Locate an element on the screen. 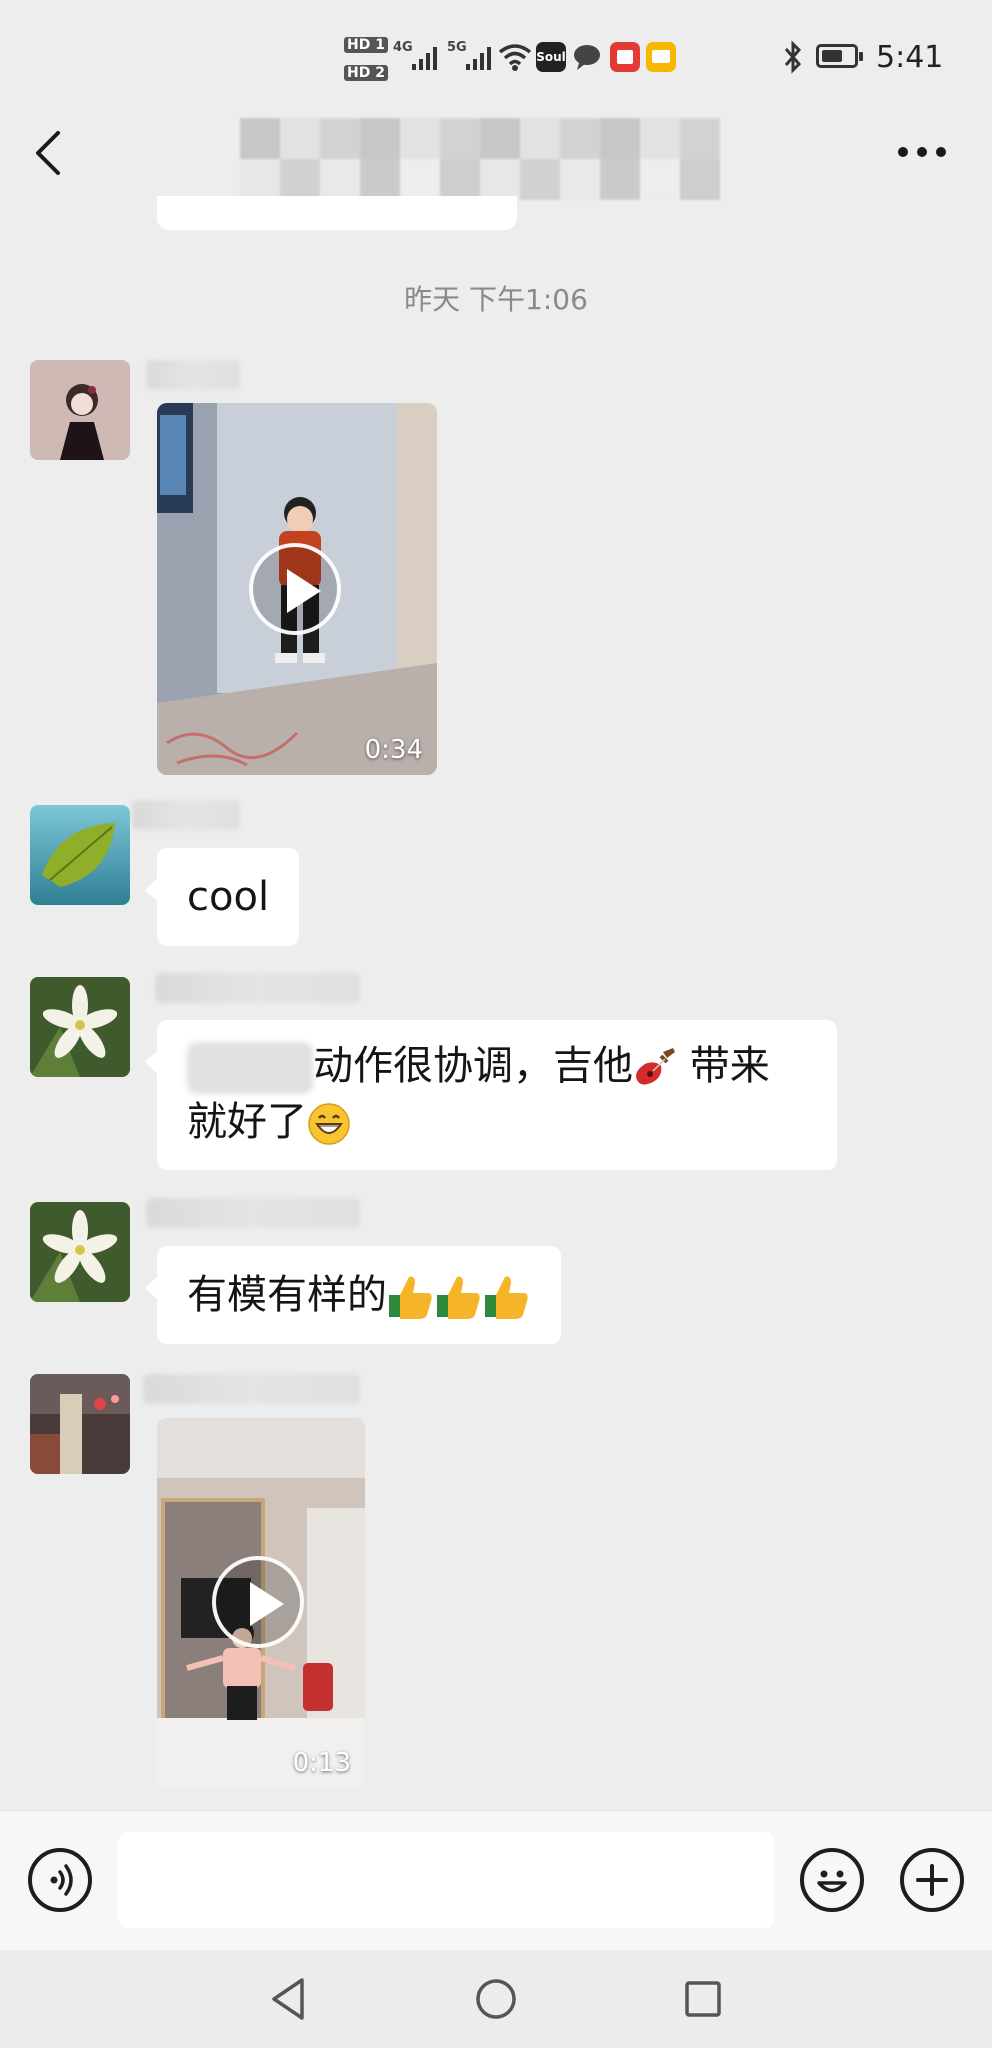 Image resolution: width=992 pixels, height=2048 pixels. status-bar: HD 1 HD 2 4G 5G Soul 5:41 is located at coordinates (496, 55).